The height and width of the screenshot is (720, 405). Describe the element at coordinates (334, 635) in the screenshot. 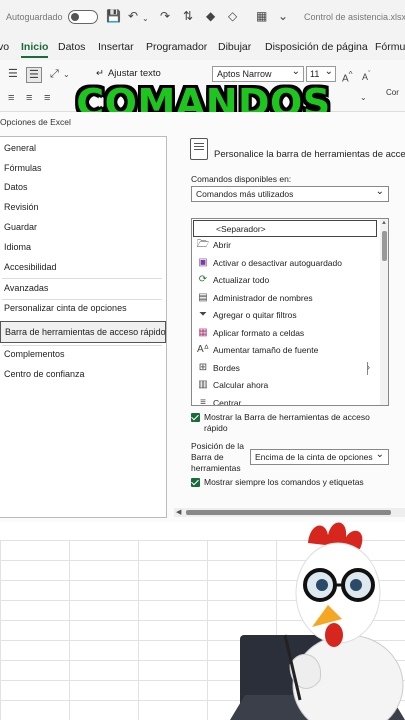

I see `chicken-wattle` at that location.